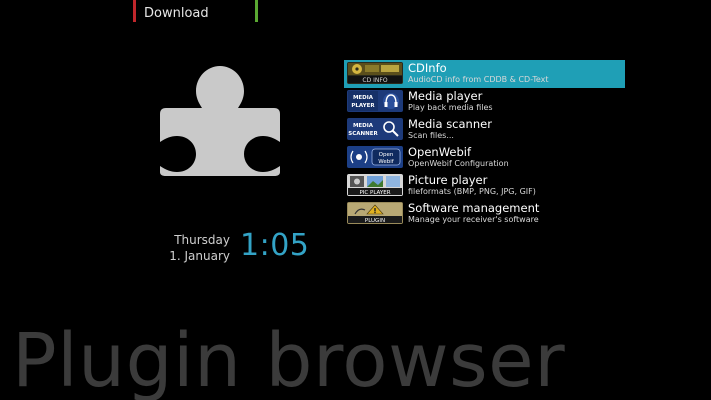 Image resolution: width=711 pixels, height=400 pixels. Describe the element at coordinates (386, 155) in the screenshot. I see `svg-text: Open` at that location.